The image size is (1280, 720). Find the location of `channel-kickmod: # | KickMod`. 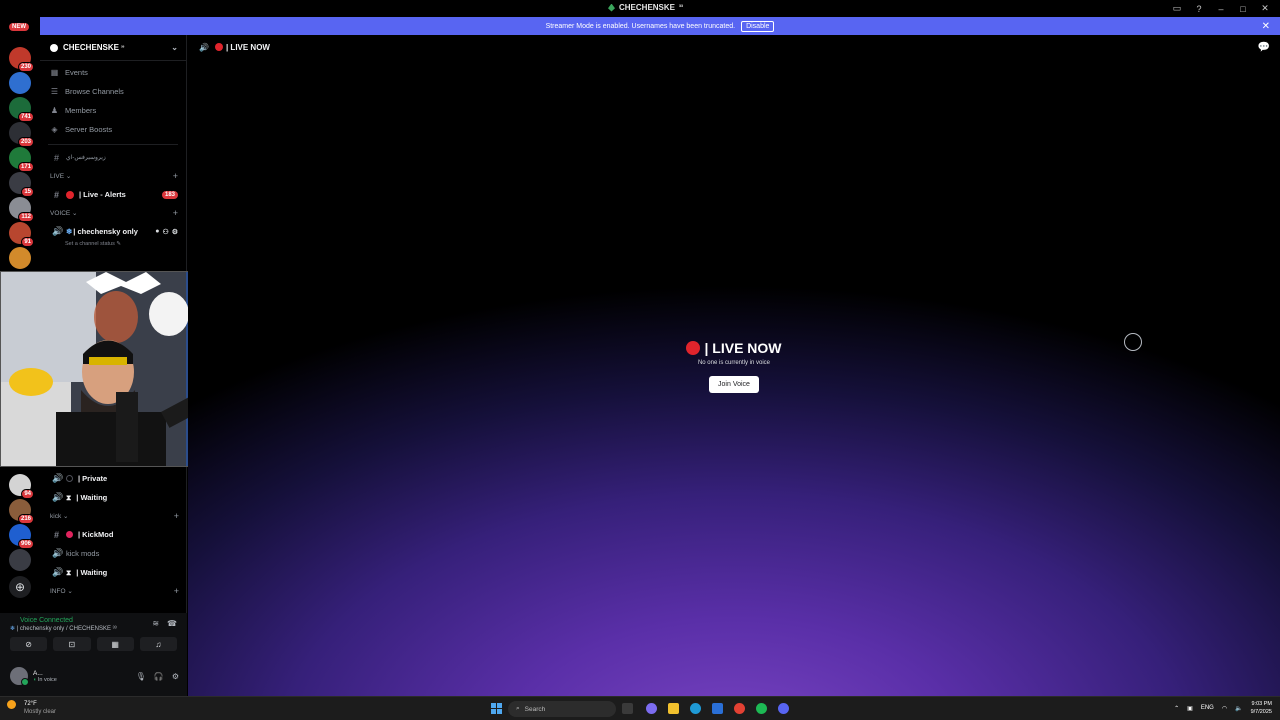

channel-kickmod: # | KickMod is located at coordinates (113, 534).